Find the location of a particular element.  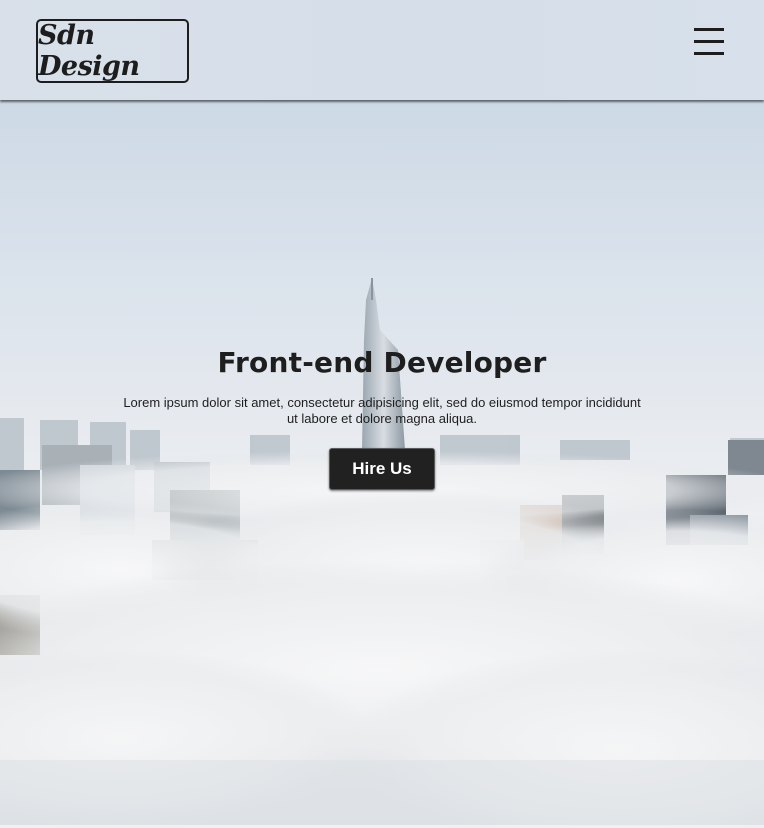

hamburger-menu-icon is located at coordinates (710, 42).